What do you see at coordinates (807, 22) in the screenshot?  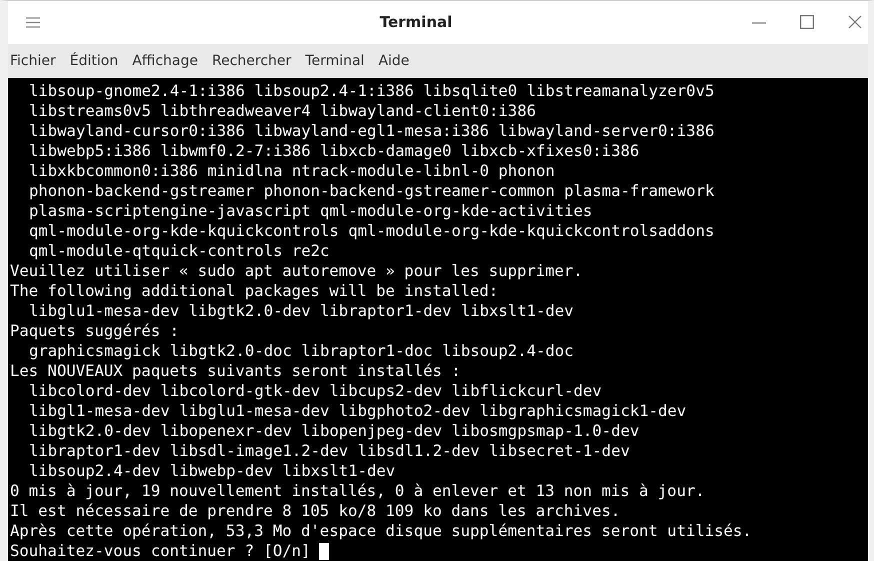 I see `maximize-icon` at bounding box center [807, 22].